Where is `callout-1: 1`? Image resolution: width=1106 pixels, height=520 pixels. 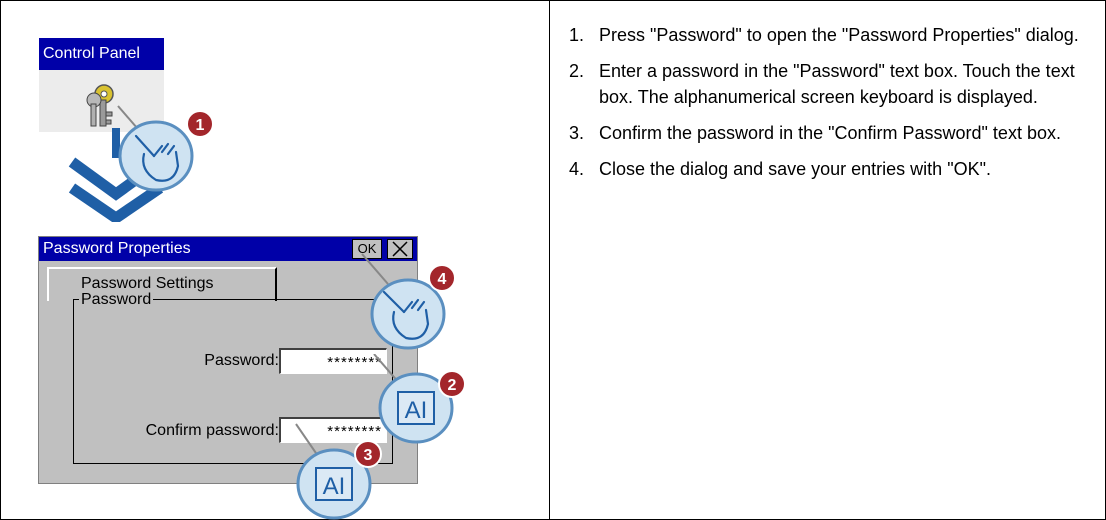 callout-1: 1 is located at coordinates (165, 148).